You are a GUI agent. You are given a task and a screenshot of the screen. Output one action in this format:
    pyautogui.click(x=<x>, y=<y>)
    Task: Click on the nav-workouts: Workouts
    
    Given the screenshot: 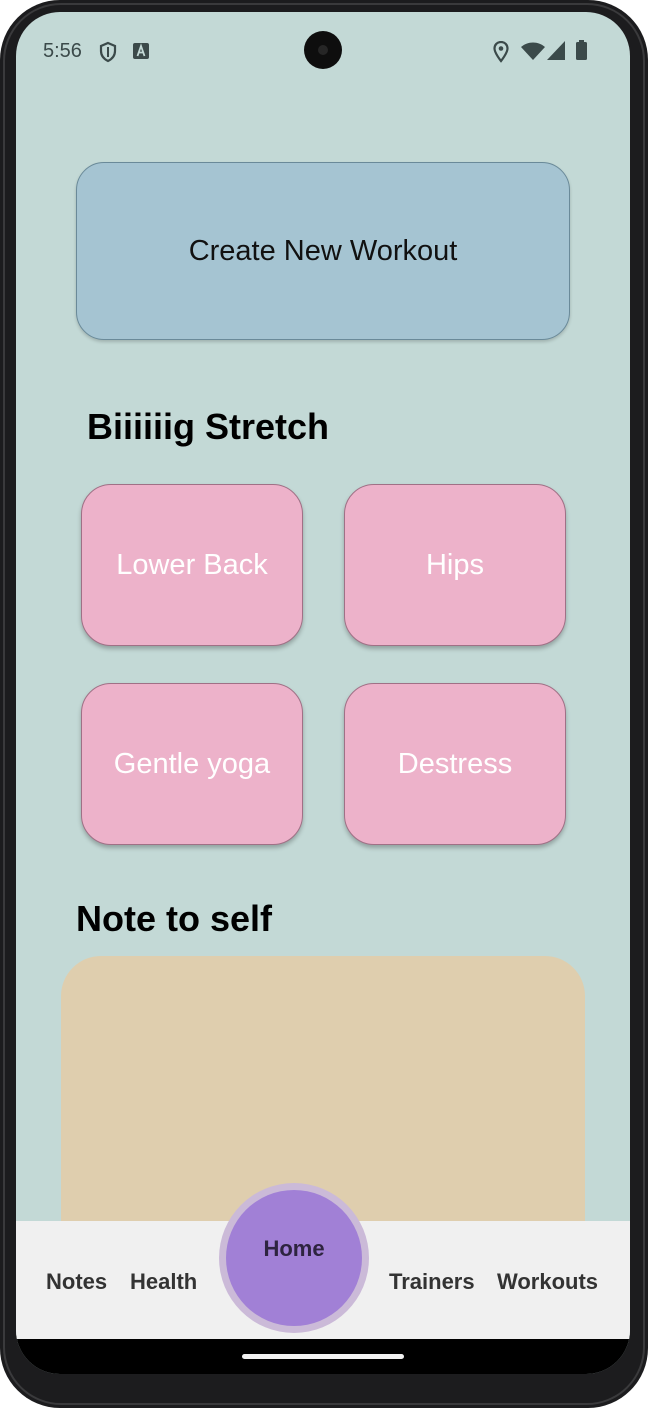 What is the action you would take?
    pyautogui.click(x=547, y=1282)
    